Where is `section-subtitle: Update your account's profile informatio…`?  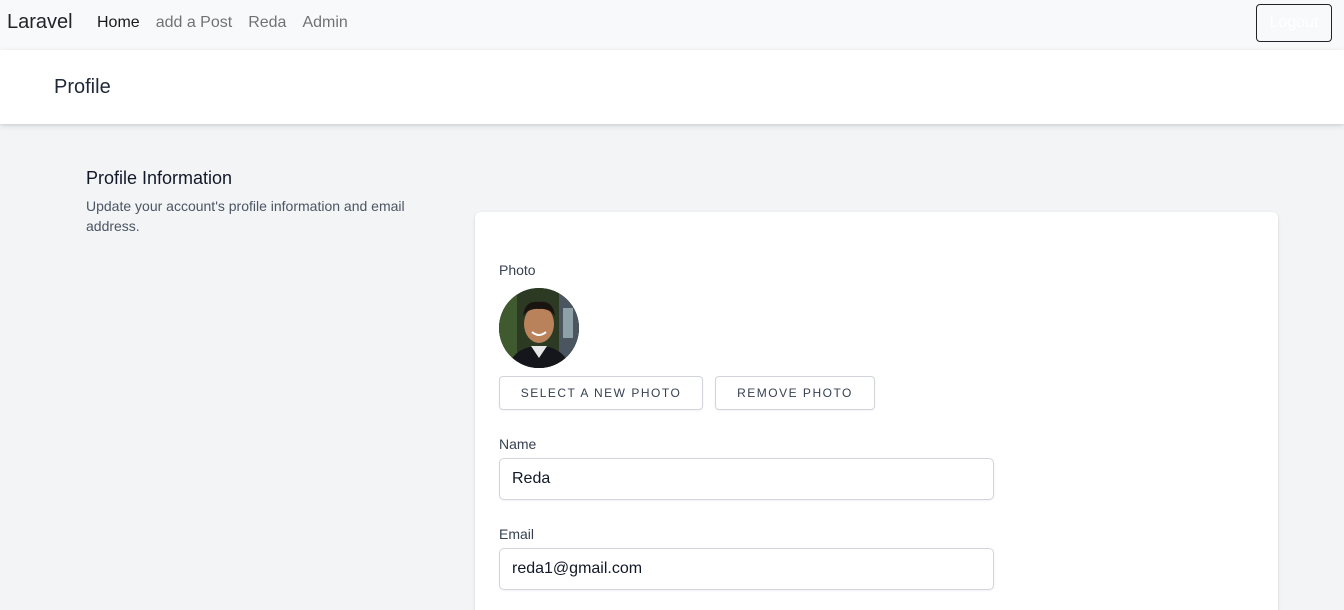
section-subtitle: Update your account's profile informatio… is located at coordinates (245, 216).